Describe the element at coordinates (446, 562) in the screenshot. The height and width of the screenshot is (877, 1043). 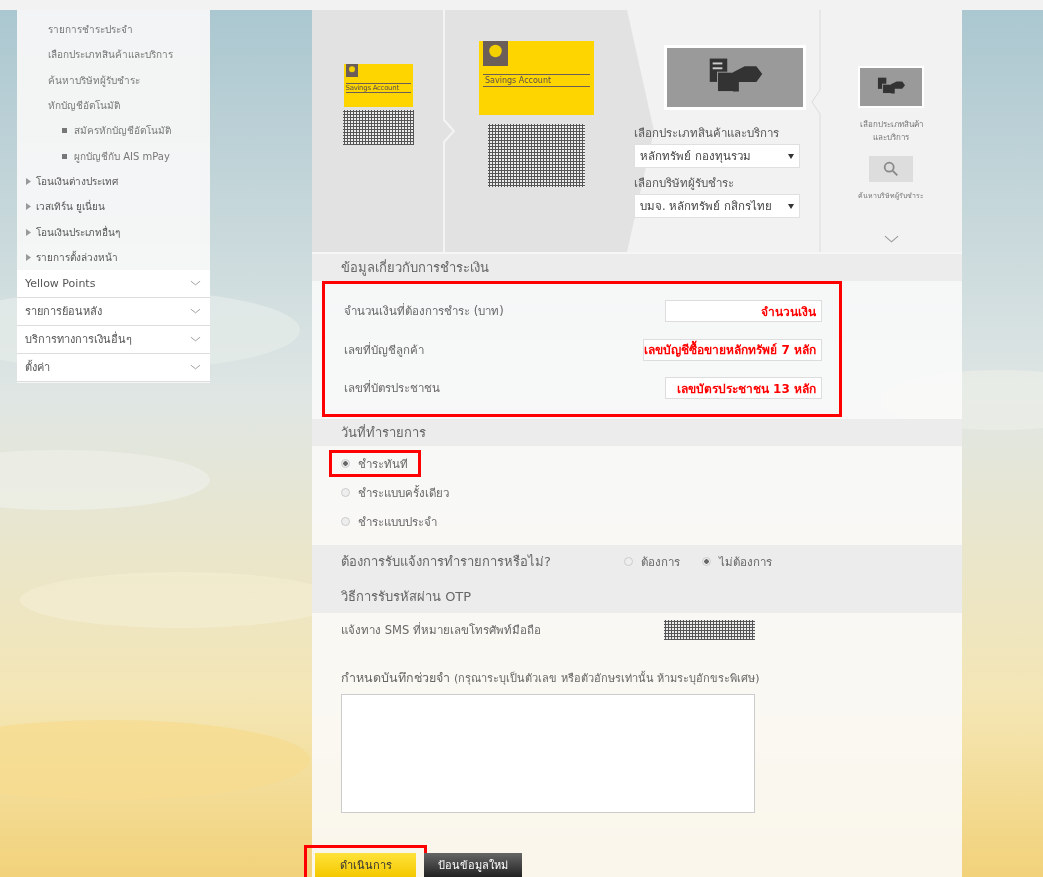
I see `question-label: ต้องการรับแจ้งการทำรายการหรือไม่?` at that location.